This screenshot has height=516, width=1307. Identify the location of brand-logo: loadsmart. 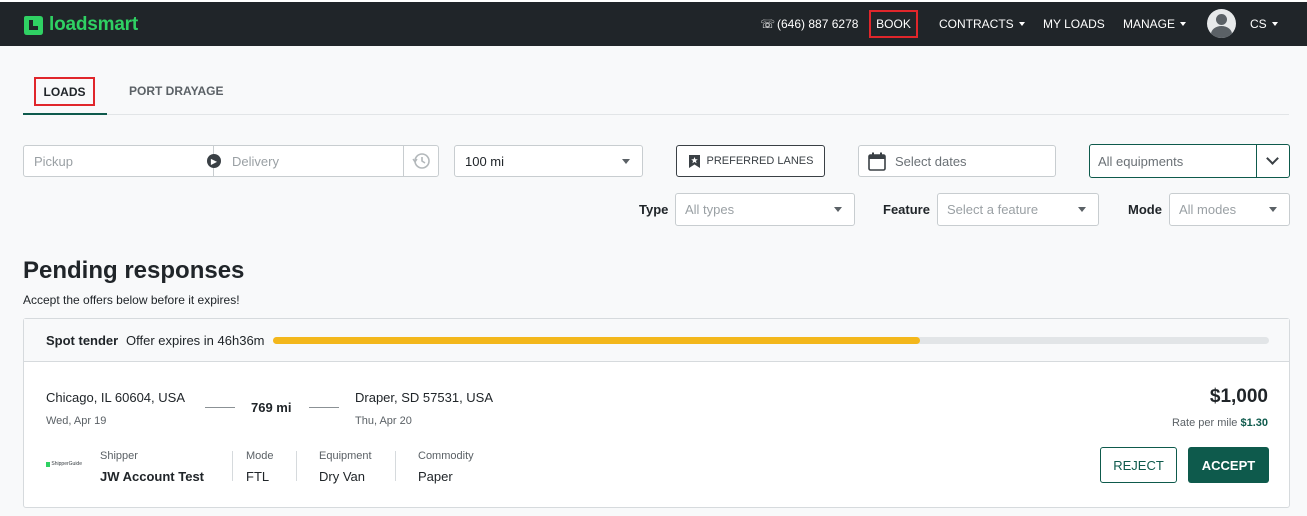
(80, 25).